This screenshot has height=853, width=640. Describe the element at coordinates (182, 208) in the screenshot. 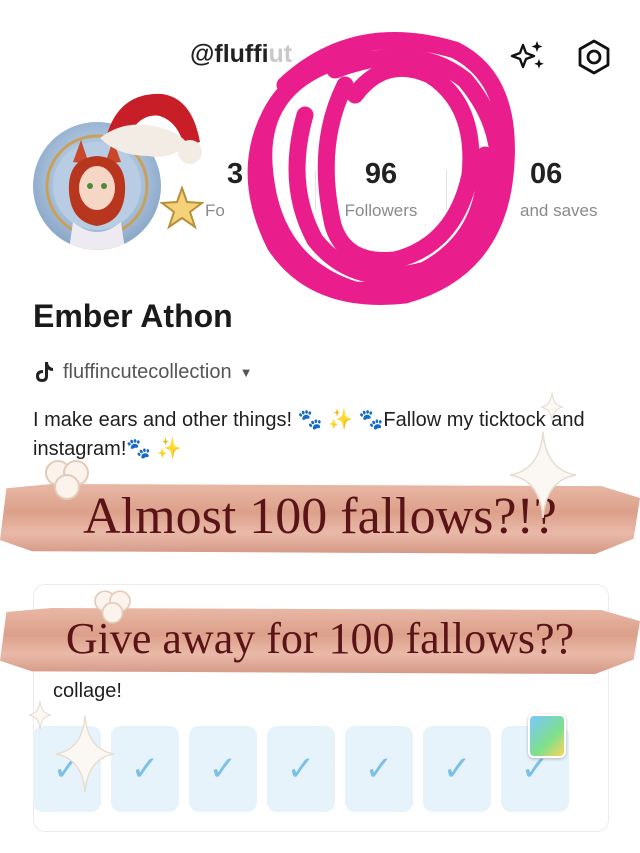

I see `star-sticker` at that location.